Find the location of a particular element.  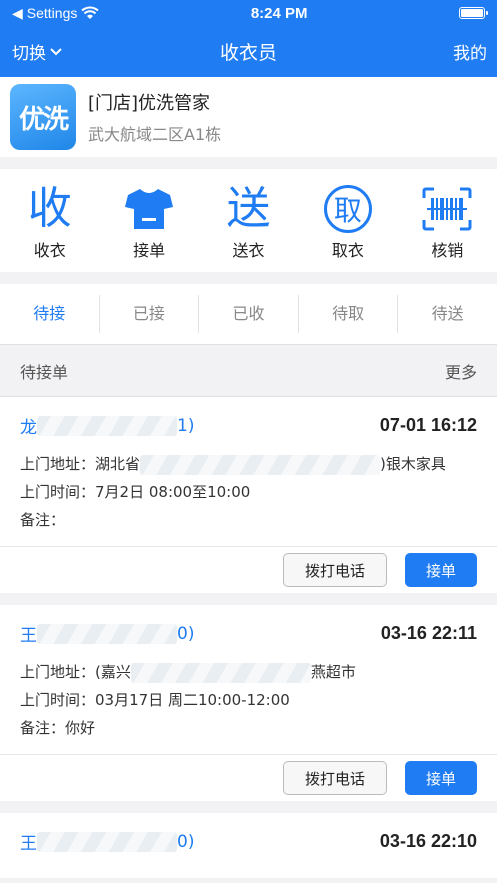

mine-button: 我的 is located at coordinates (470, 51).